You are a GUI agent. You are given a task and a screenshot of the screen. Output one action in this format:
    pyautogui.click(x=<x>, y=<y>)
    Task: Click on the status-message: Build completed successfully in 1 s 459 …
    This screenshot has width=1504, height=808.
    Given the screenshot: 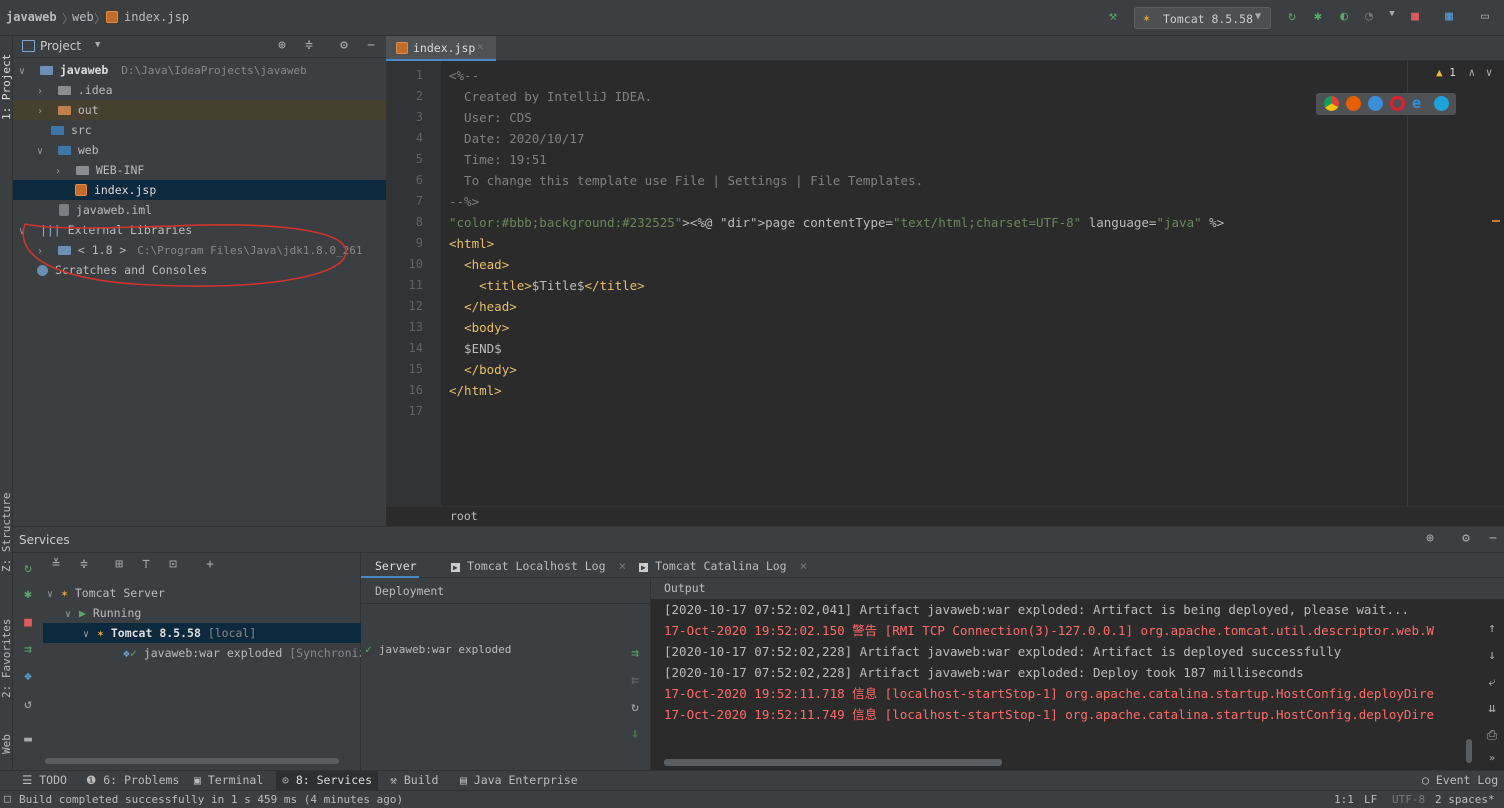 What is the action you would take?
    pyautogui.click(x=211, y=799)
    